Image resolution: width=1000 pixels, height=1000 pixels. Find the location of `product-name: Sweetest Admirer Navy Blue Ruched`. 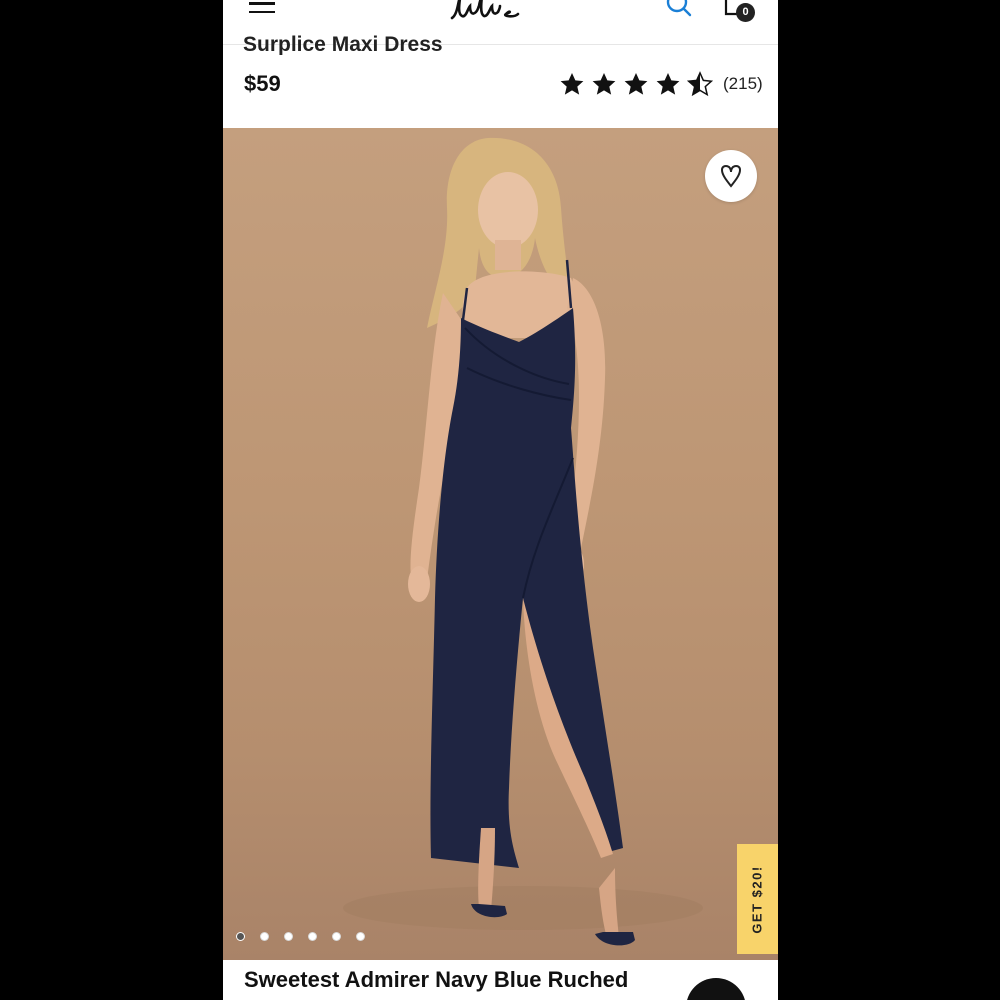

product-name: Sweetest Admirer Navy Blue Ruched is located at coordinates (436, 979).